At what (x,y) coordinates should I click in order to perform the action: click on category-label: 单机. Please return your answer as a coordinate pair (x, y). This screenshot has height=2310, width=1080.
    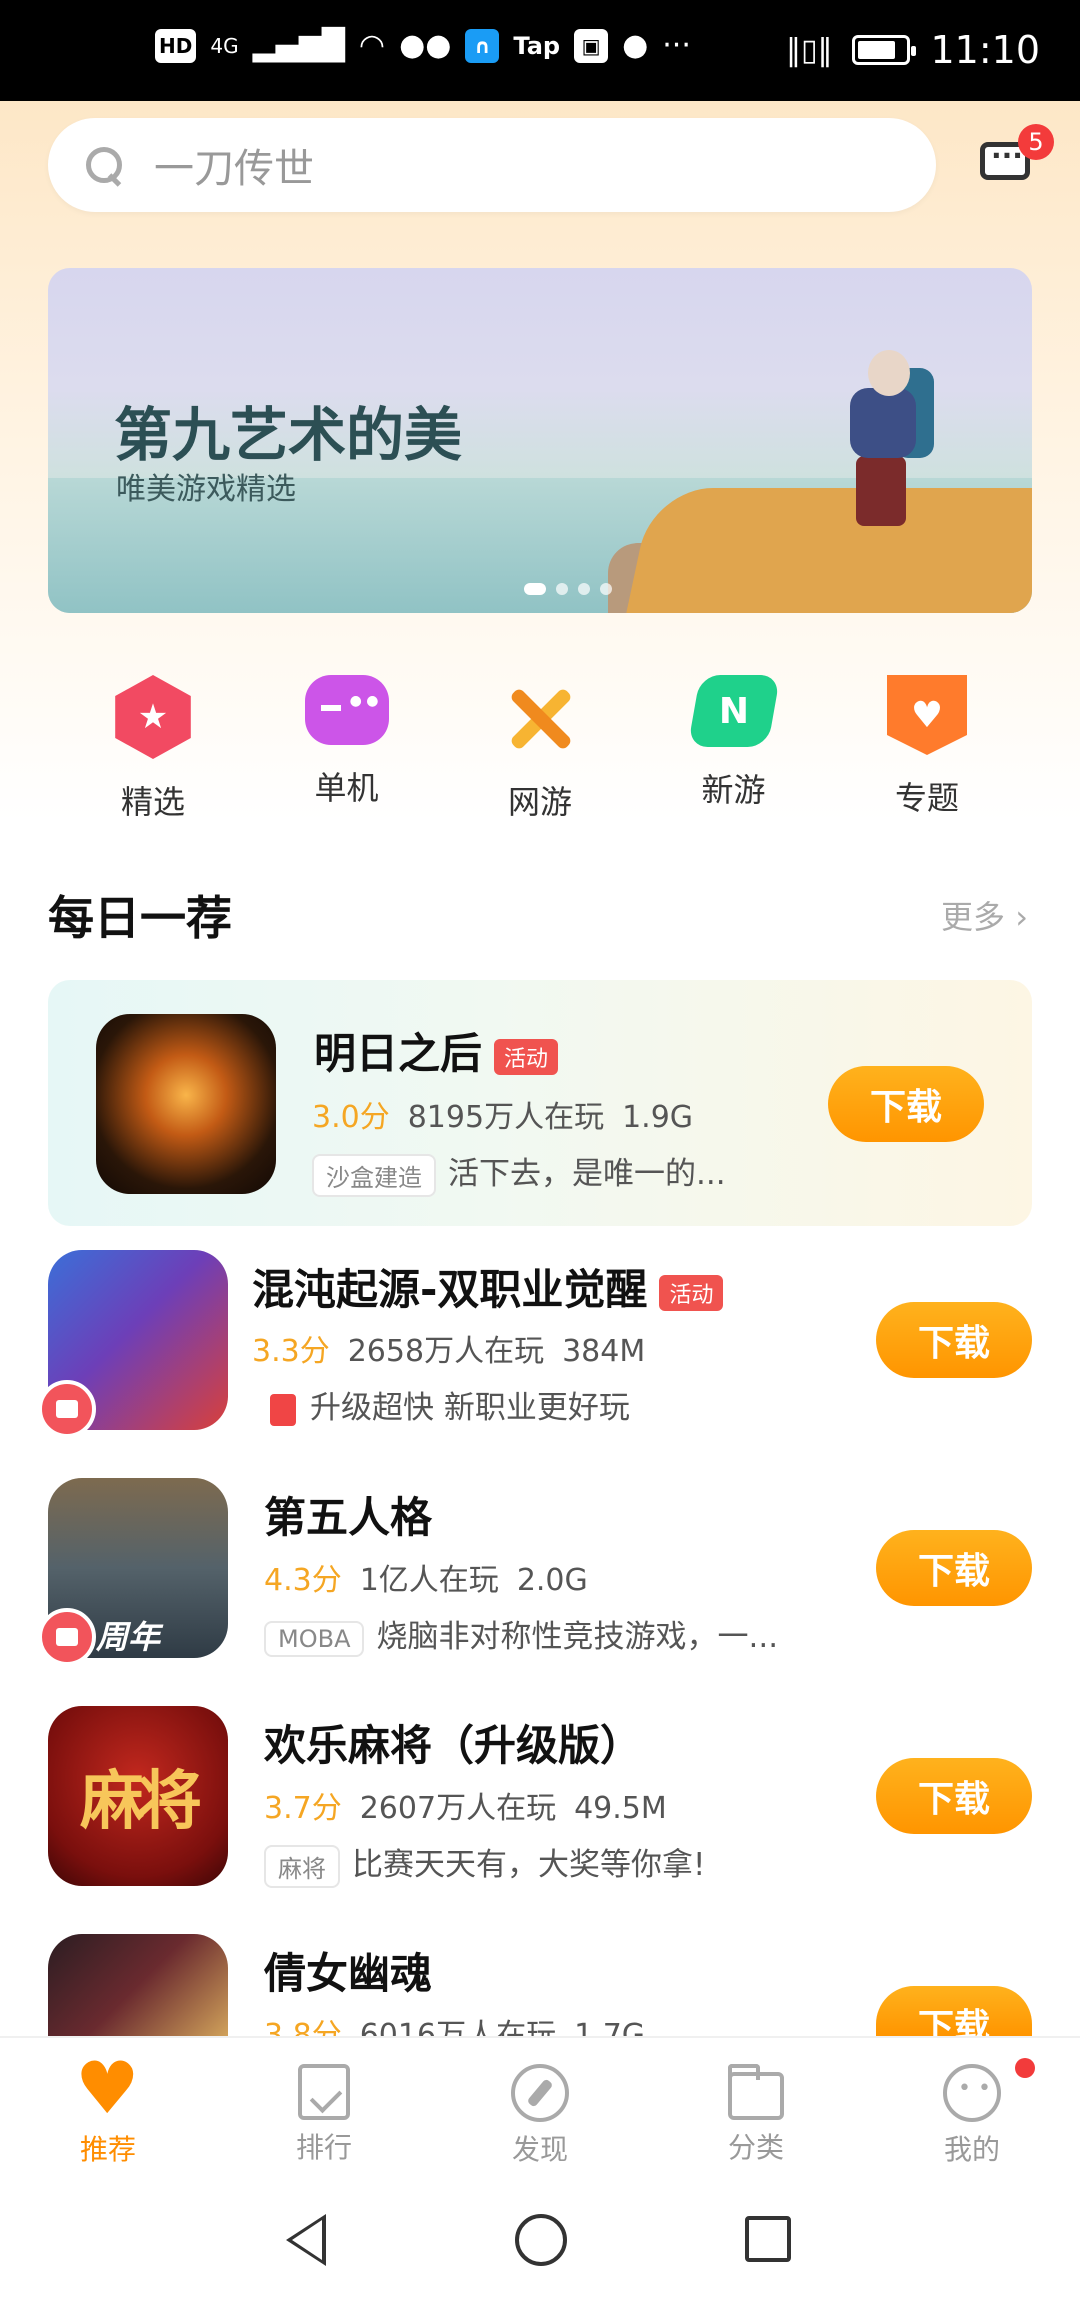
    Looking at the image, I should click on (346, 788).